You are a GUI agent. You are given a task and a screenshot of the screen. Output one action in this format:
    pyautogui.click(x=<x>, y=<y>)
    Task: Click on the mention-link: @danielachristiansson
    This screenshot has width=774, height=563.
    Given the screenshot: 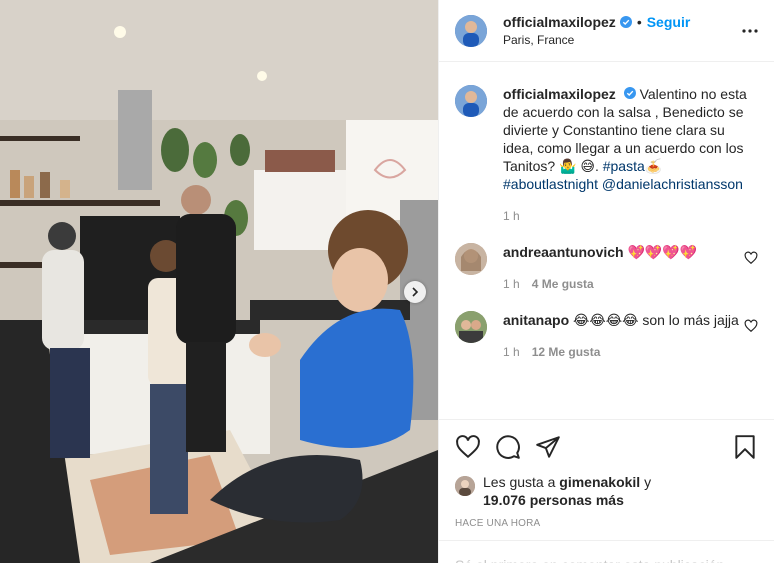 What is the action you would take?
    pyautogui.click(x=672, y=184)
    